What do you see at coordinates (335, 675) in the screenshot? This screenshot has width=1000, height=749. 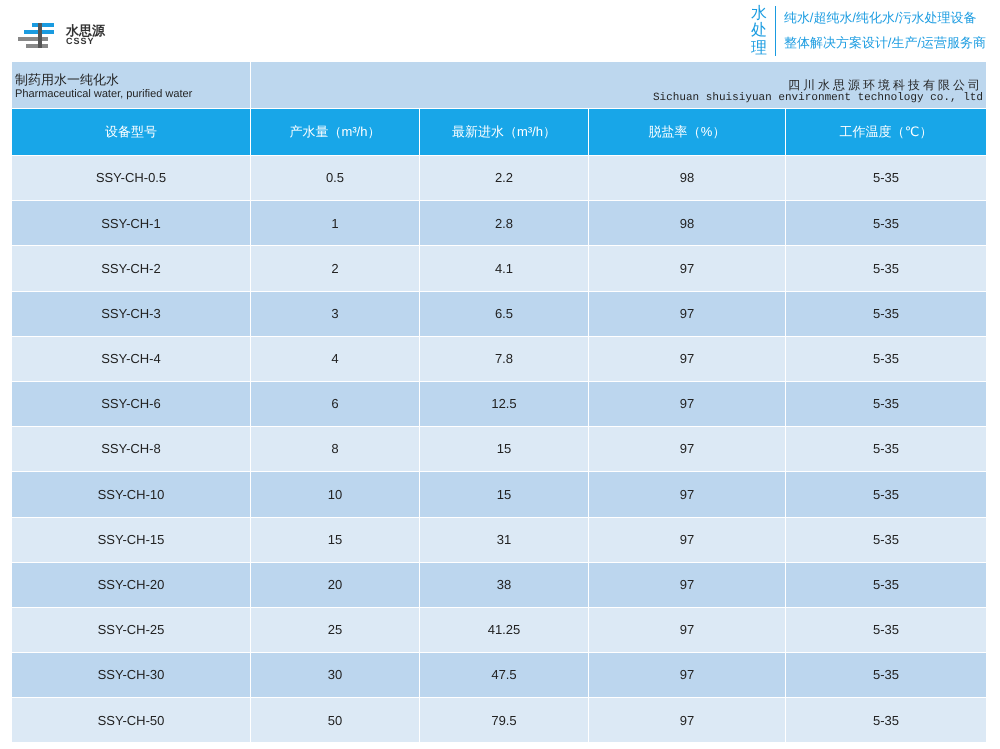 I see `table-cell: 30` at bounding box center [335, 675].